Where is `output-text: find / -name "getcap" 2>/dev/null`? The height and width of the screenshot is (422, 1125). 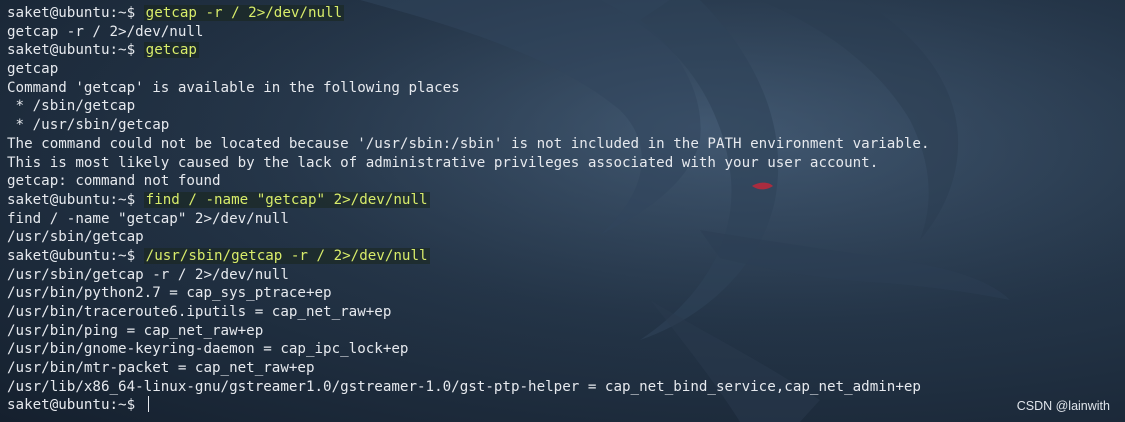
output-text: find / -name "getcap" 2>/dev/null is located at coordinates (148, 218).